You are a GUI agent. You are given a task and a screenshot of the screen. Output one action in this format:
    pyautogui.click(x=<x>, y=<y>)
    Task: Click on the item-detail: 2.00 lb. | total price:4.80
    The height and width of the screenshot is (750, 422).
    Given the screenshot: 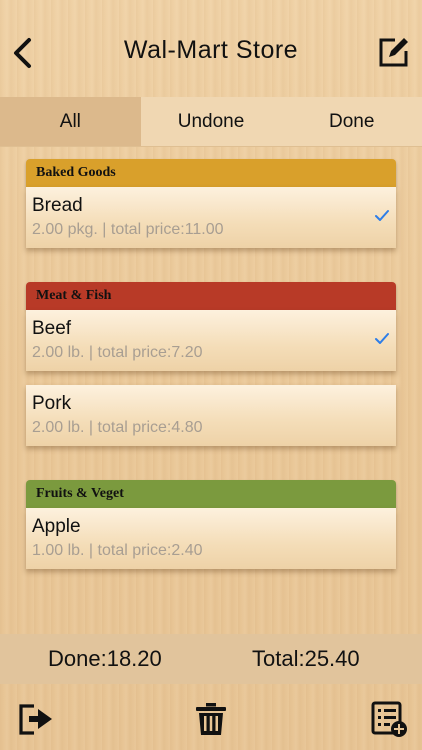 What is the action you would take?
    pyautogui.click(x=117, y=427)
    